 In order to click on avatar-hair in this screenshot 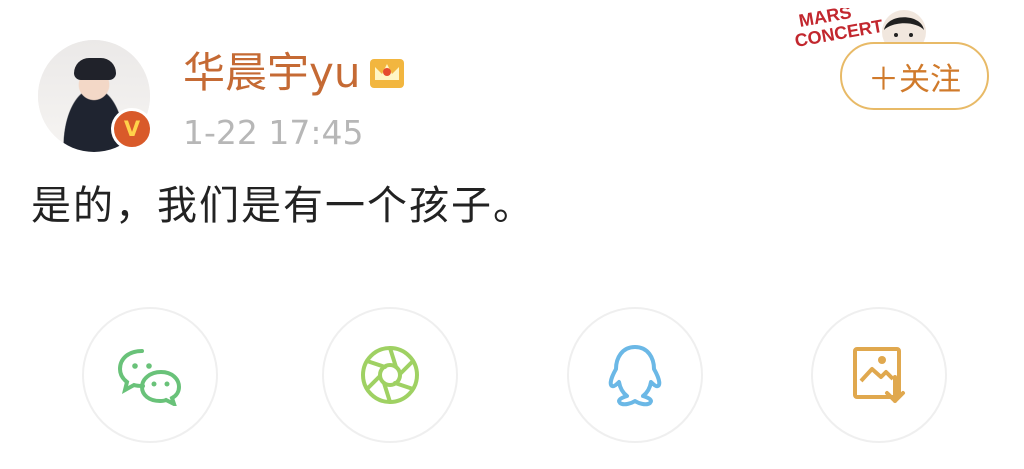, I will do `click(95, 69)`.